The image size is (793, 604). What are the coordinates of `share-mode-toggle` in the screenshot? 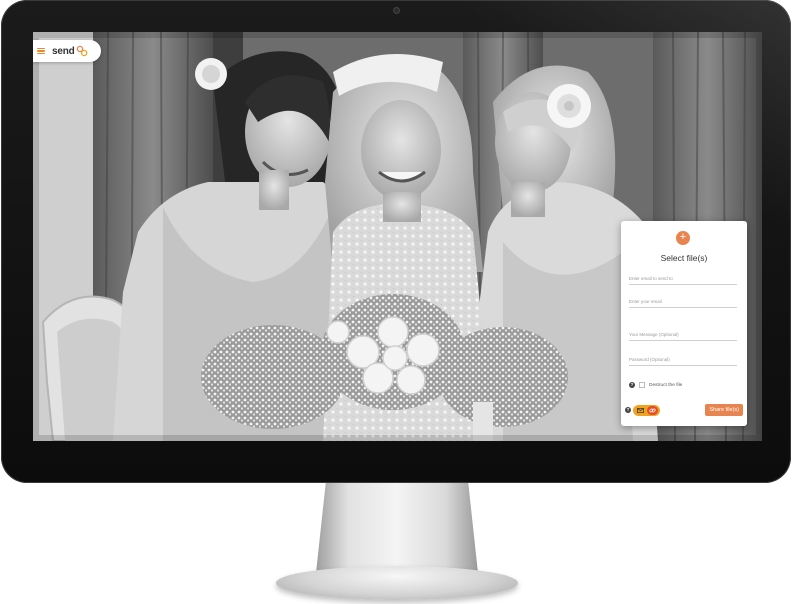 It's located at (646, 410).